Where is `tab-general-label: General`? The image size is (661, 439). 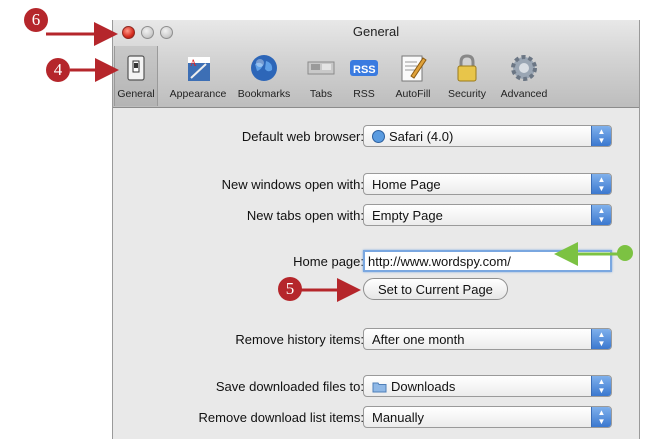
tab-general-label: General is located at coordinates (136, 94).